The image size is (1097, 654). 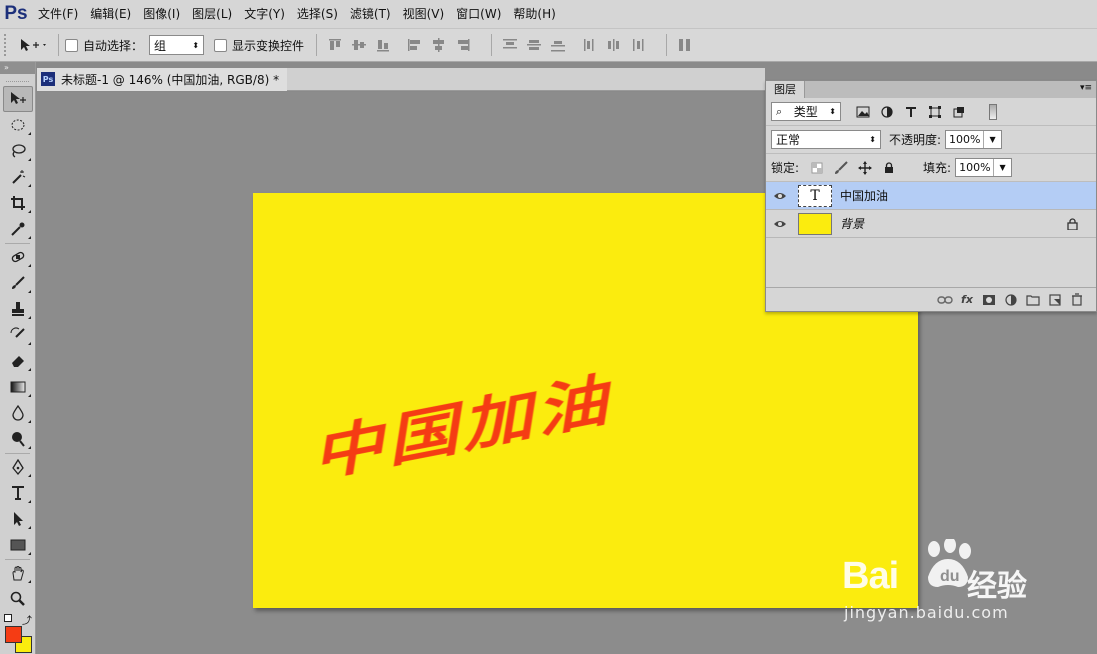 I want to click on brush-tool, so click(x=18, y=283).